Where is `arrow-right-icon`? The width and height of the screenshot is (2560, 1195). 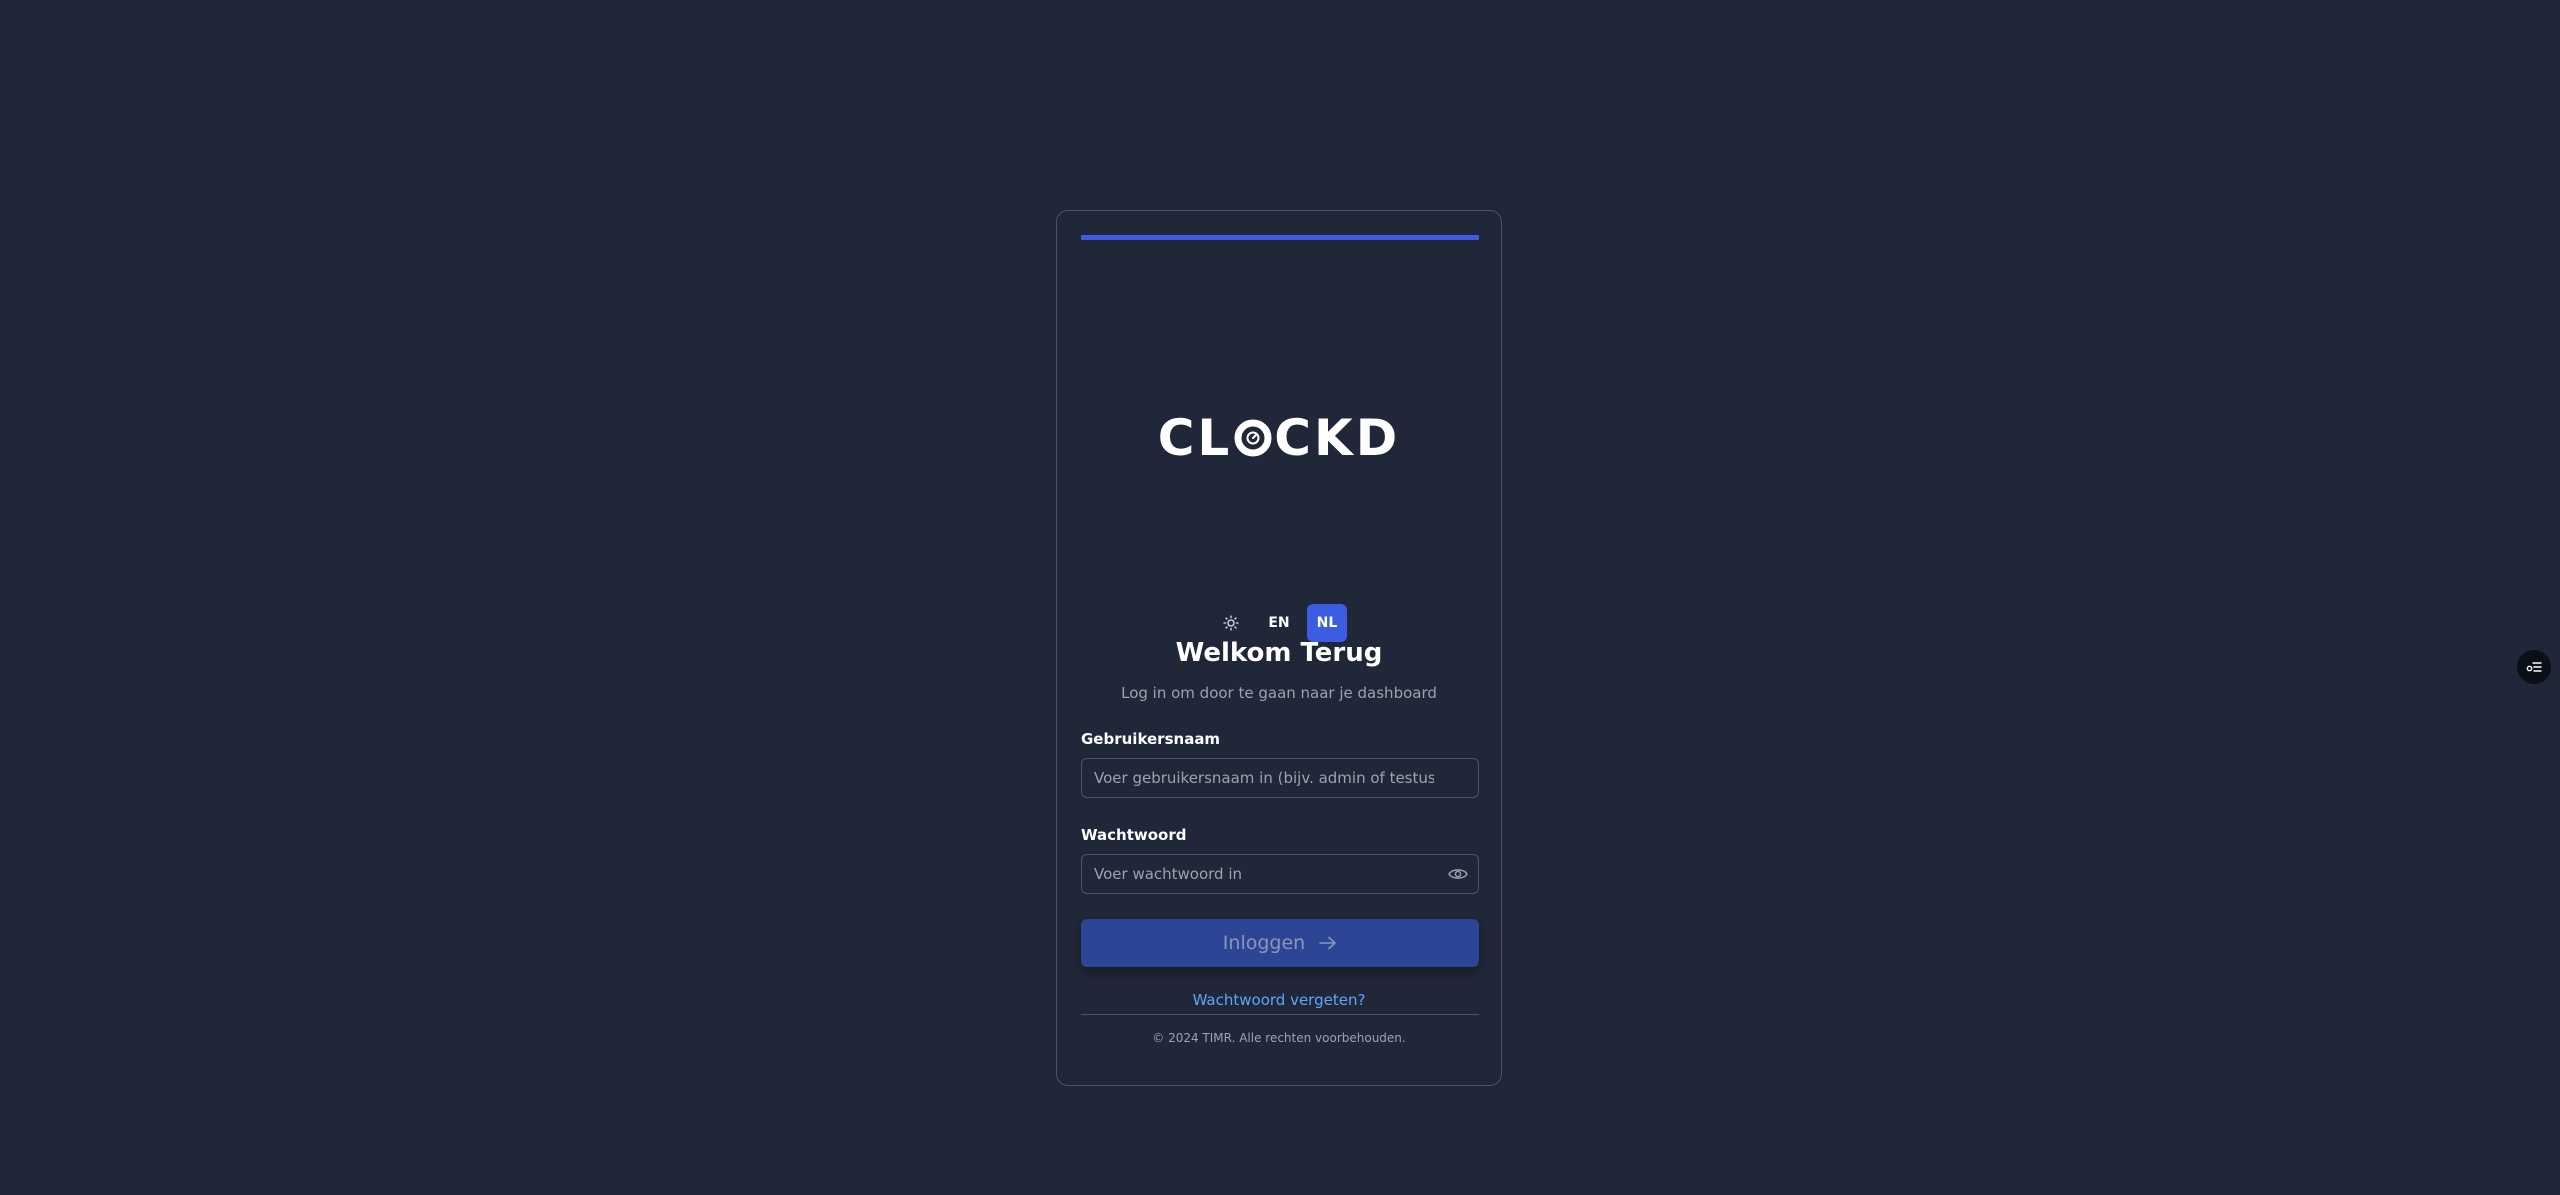 arrow-right-icon is located at coordinates (1328, 943).